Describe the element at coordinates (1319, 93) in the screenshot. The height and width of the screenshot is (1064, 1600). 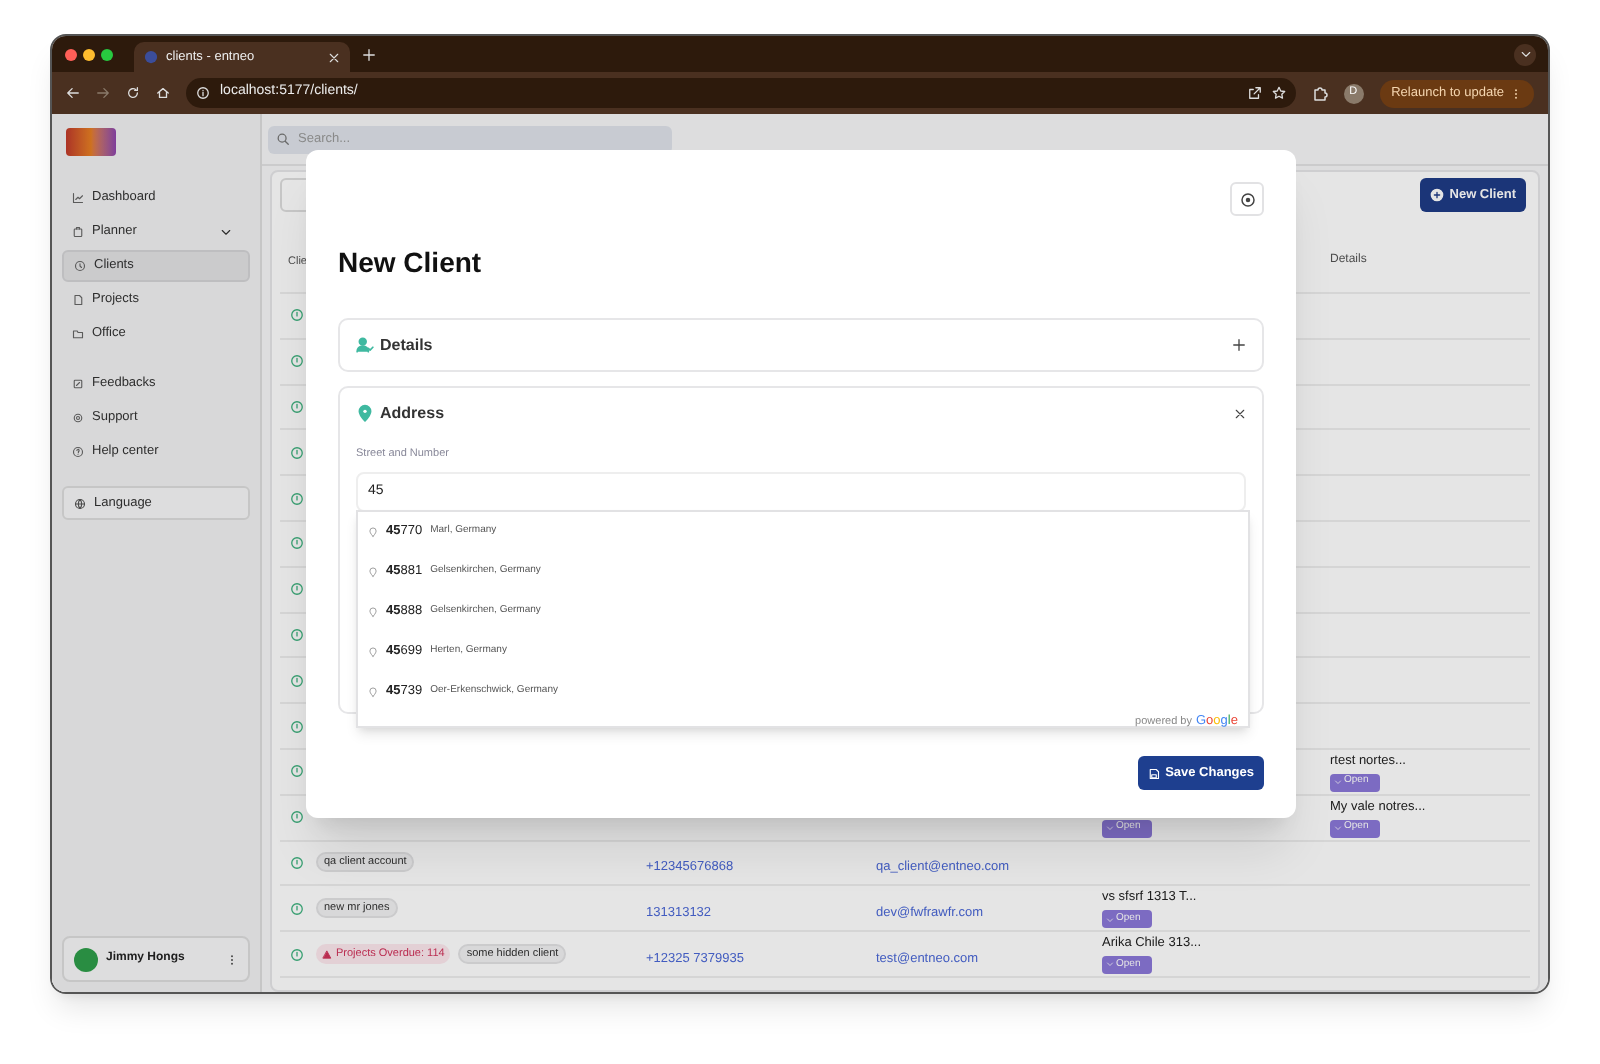
I see `extension-icon` at that location.